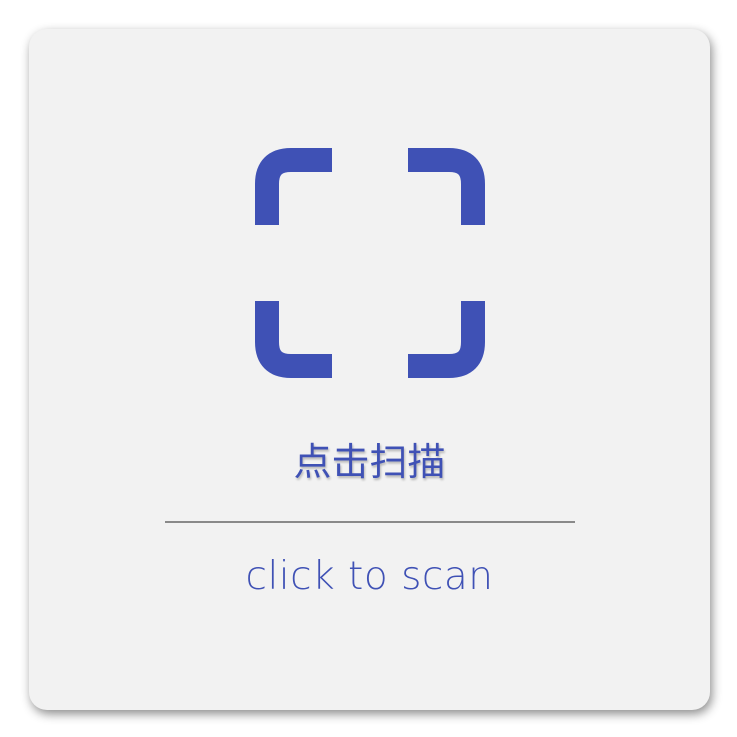  Describe the element at coordinates (369, 462) in the screenshot. I see `scan-title: 点击扫描` at that location.